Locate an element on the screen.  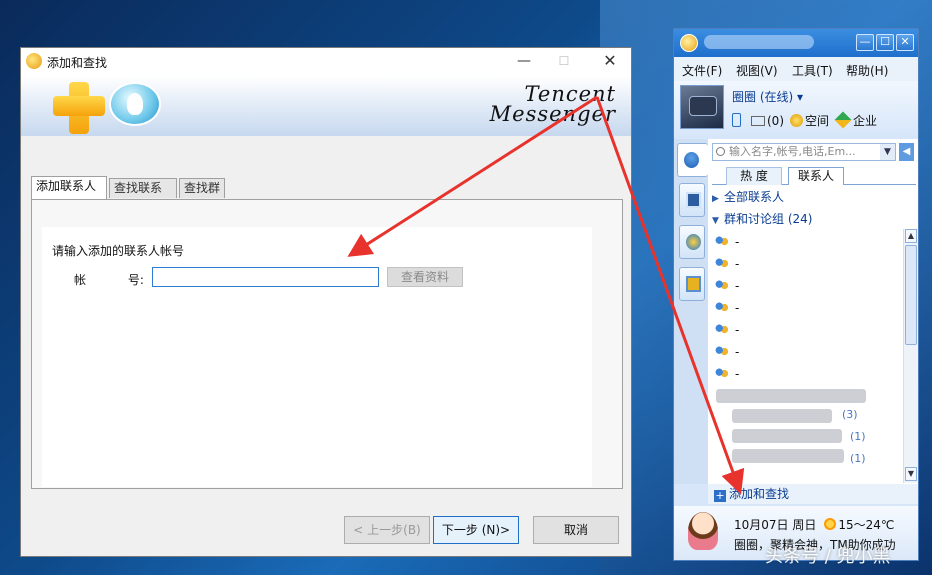
tab-find-contact: 查找联系人 is located at coordinates (143, 195).